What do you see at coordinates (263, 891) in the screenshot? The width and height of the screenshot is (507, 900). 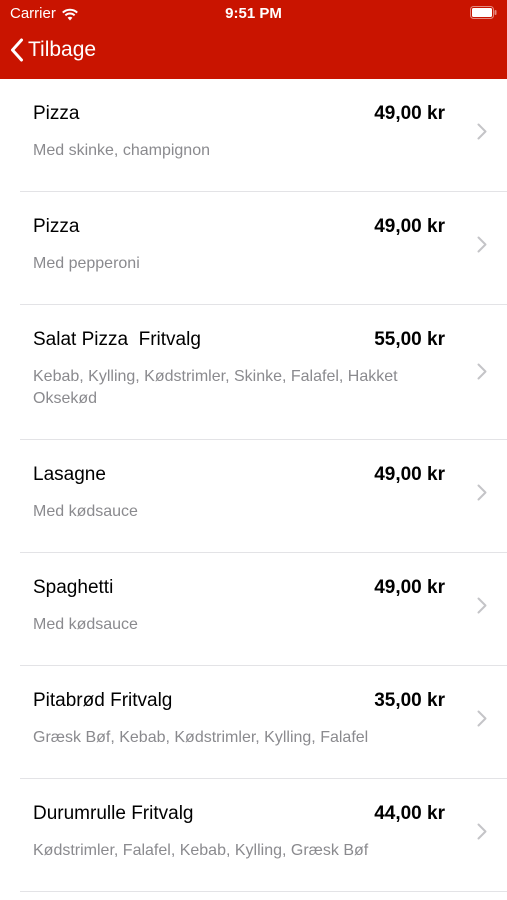 I see `row-separator` at bounding box center [263, 891].